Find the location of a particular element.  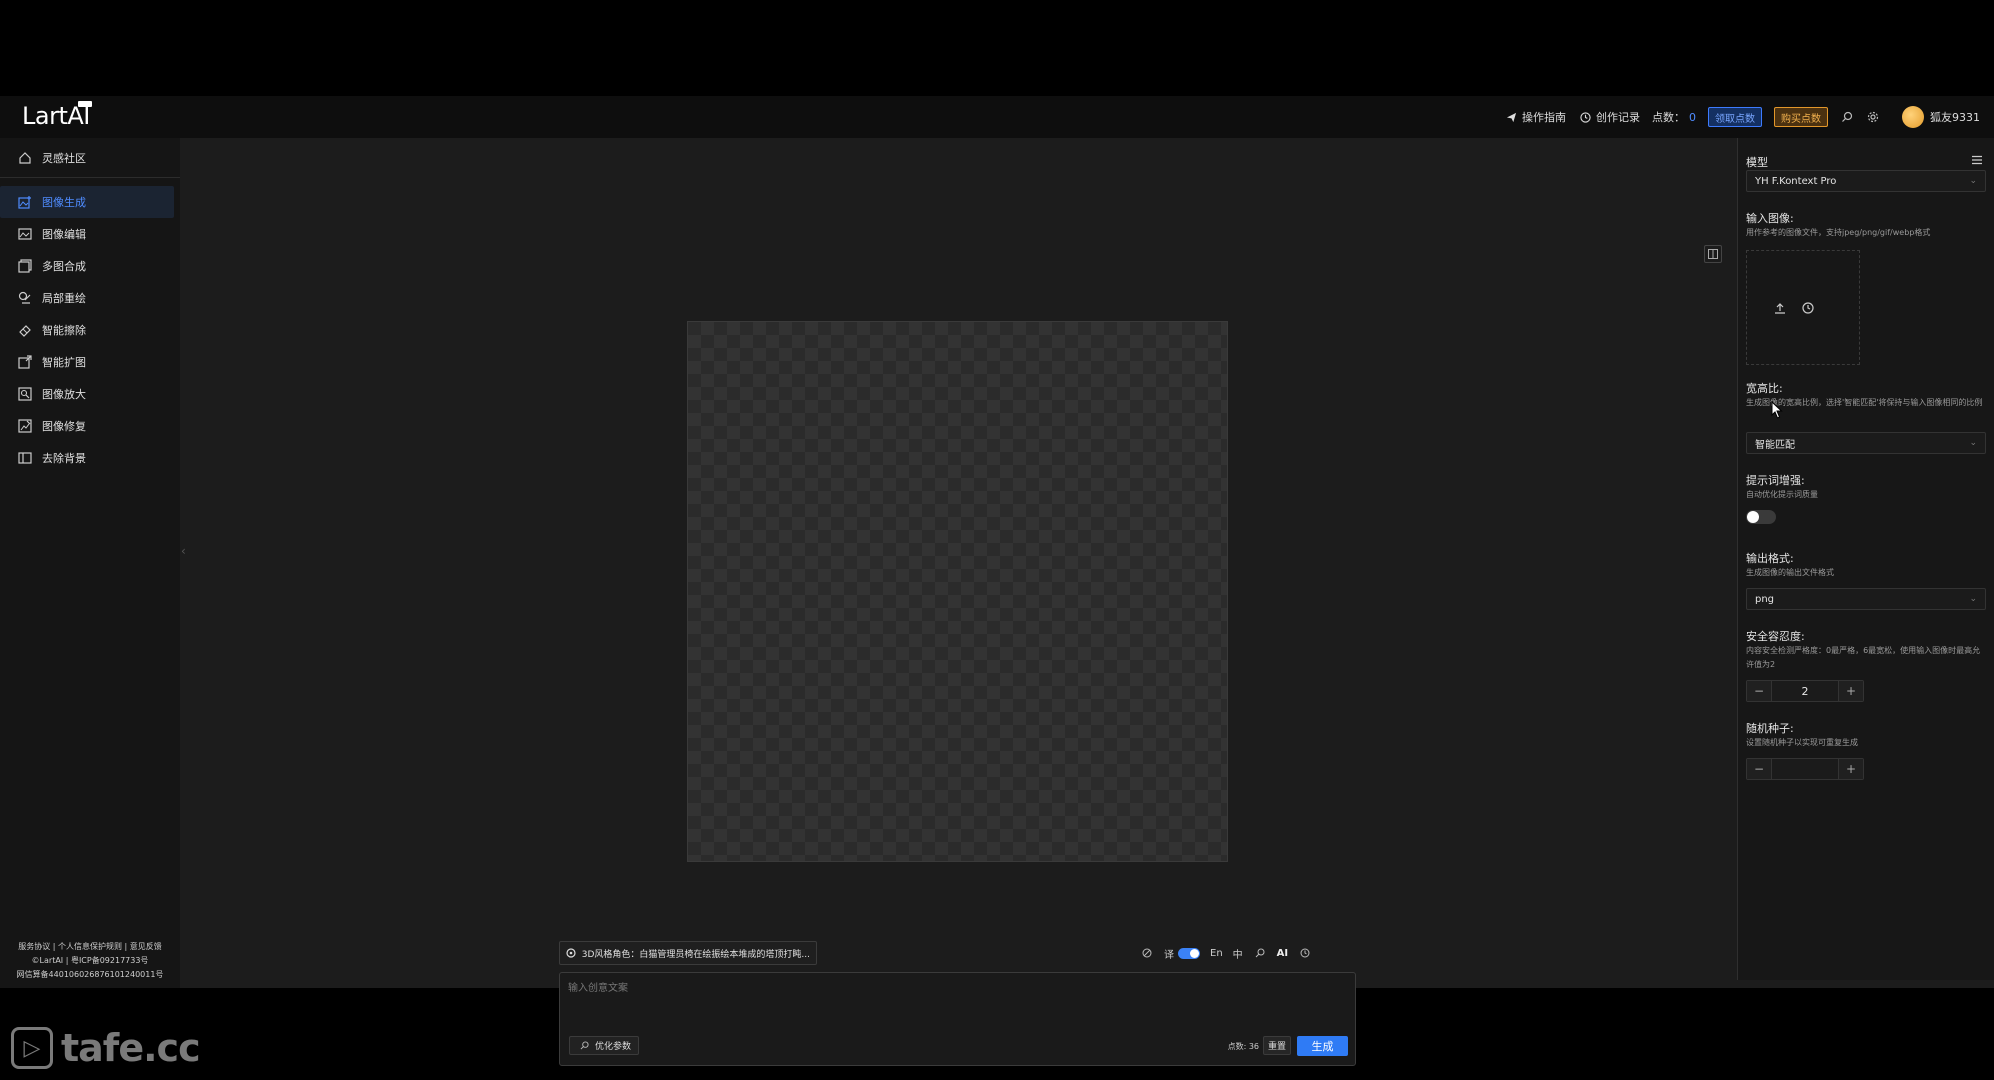

gear-icon is located at coordinates (1873, 117).